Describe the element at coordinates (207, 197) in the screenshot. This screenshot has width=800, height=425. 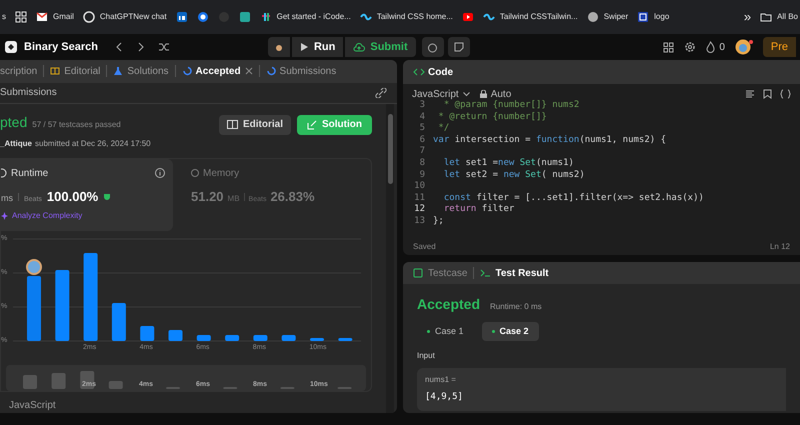
I see `memory-value: 51.20` at that location.